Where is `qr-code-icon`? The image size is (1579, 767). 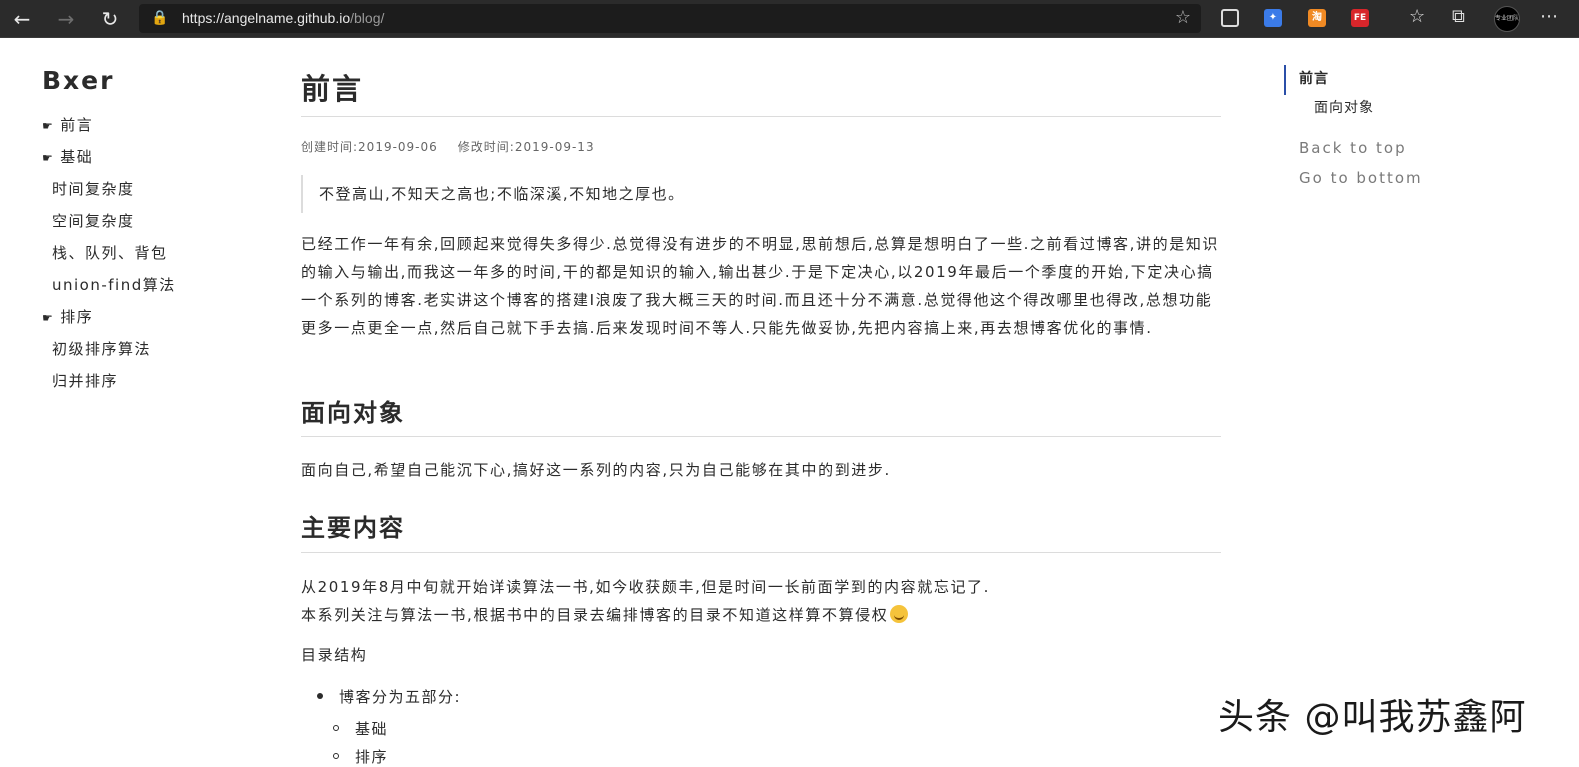 qr-code-icon is located at coordinates (1230, 18).